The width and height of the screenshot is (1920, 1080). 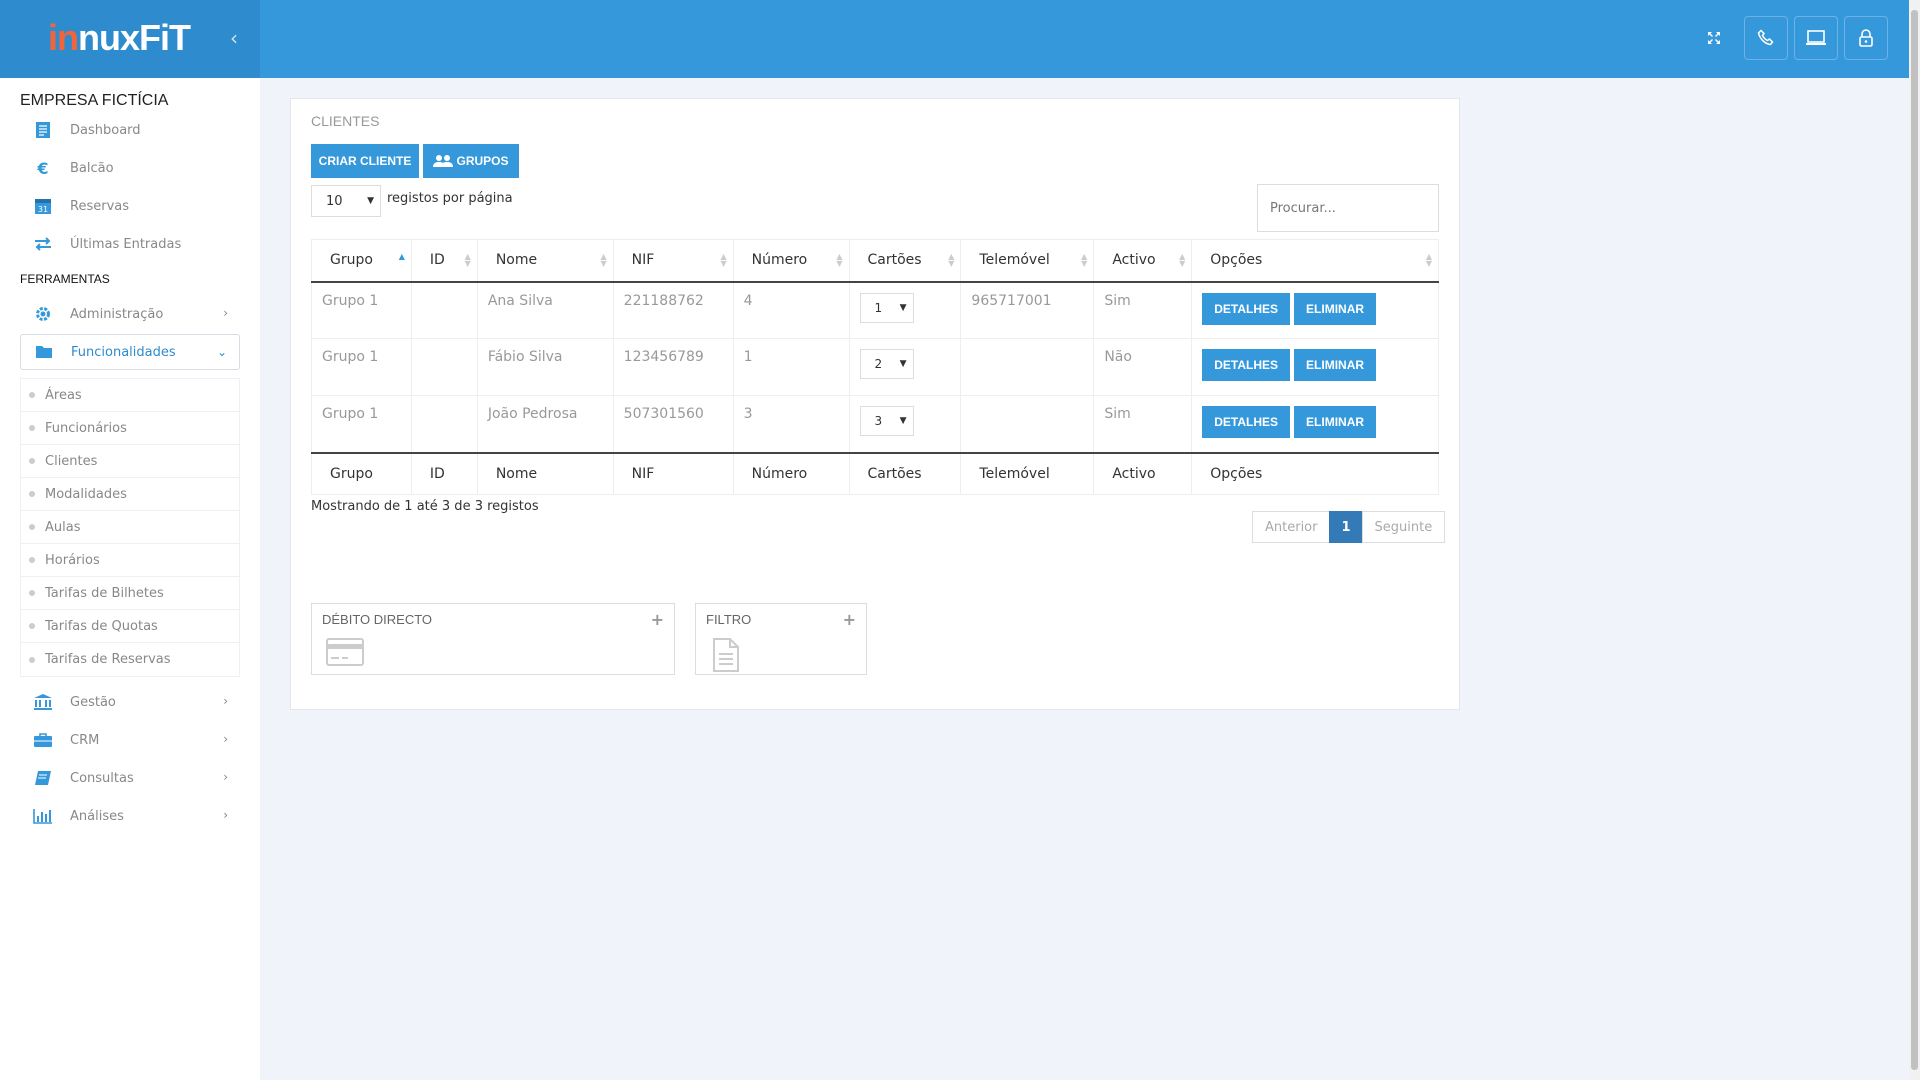 I want to click on sidebar-item-gestao: Gestão ›, so click(x=130, y=702).